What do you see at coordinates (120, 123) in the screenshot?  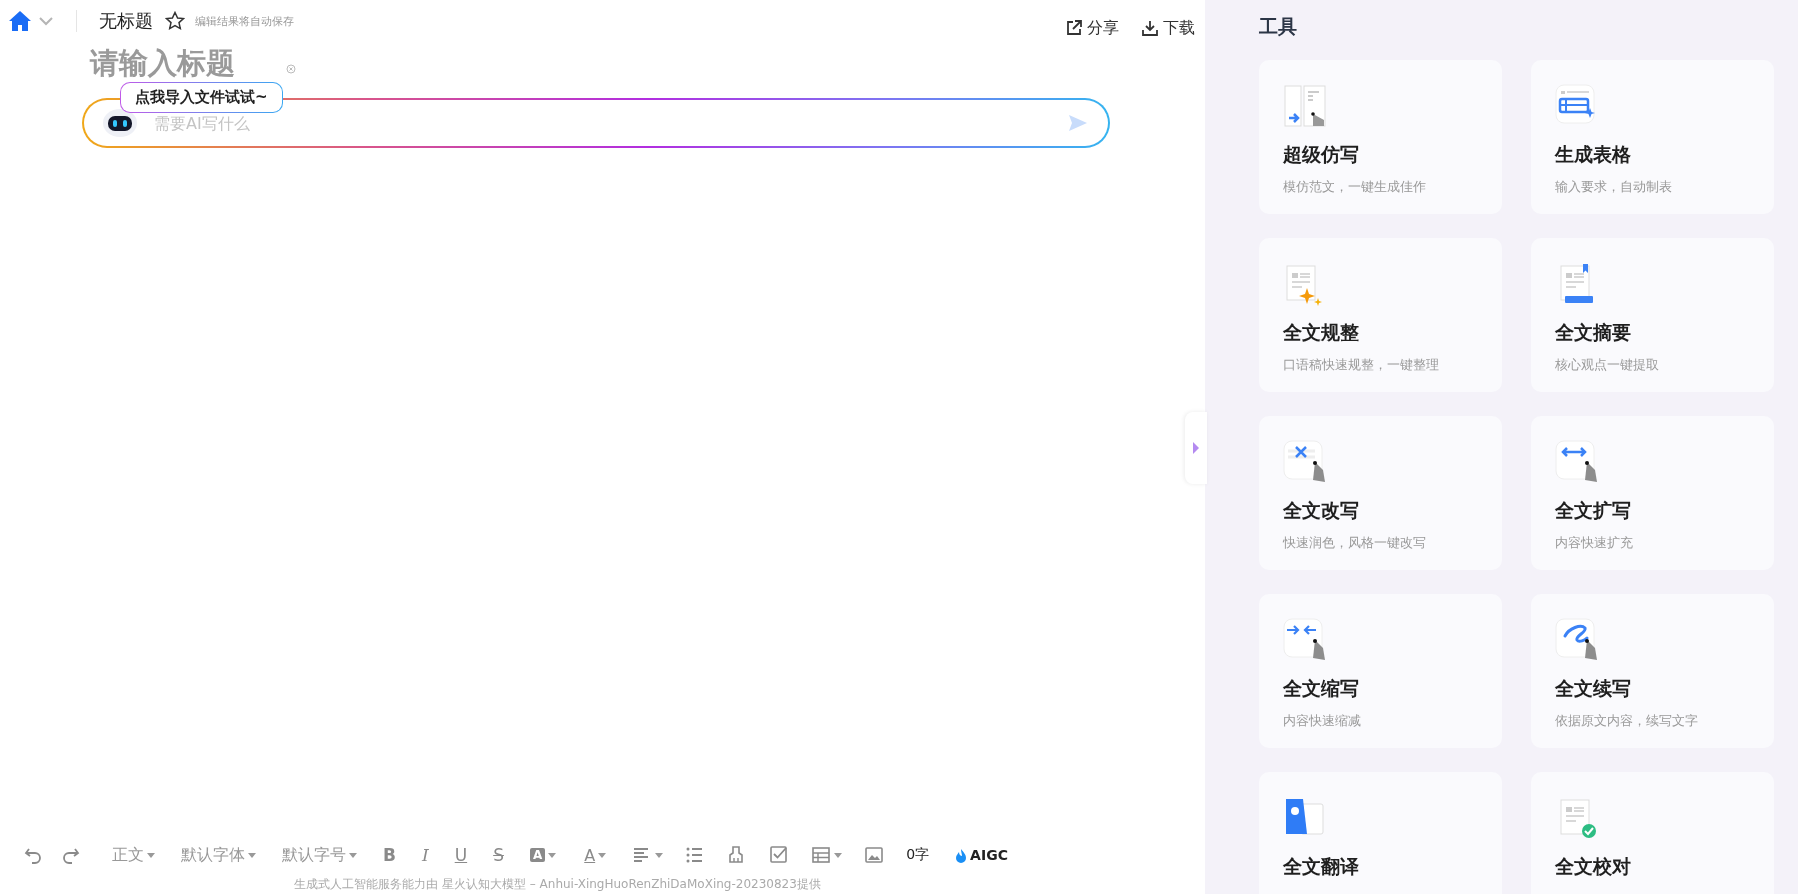 I see `robot-icon` at bounding box center [120, 123].